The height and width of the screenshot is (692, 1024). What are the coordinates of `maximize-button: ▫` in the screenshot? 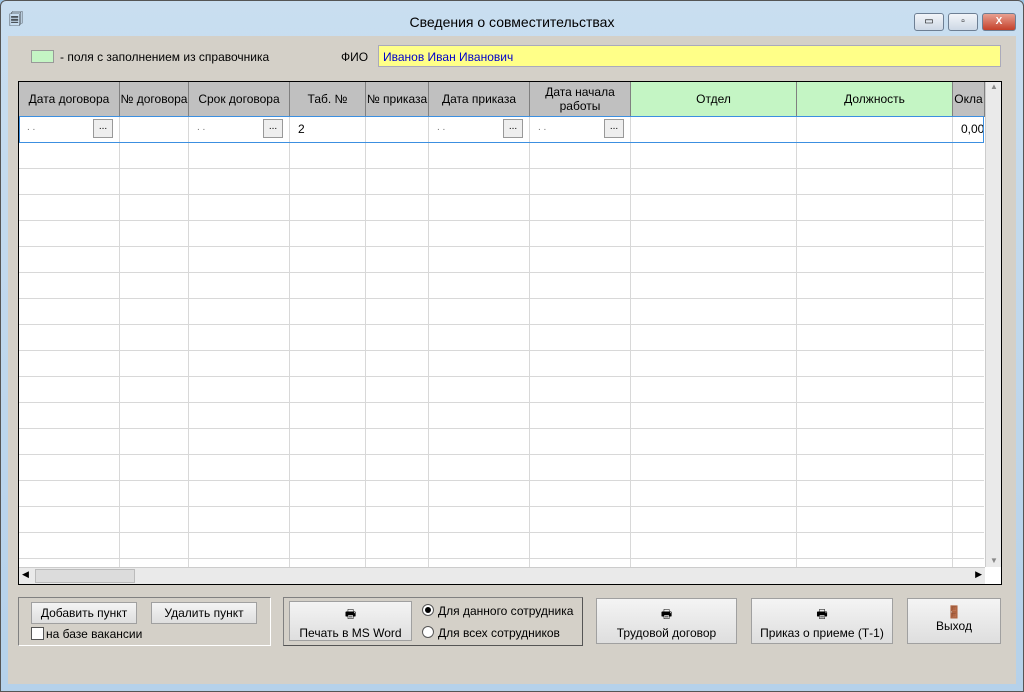 It's located at (963, 22).